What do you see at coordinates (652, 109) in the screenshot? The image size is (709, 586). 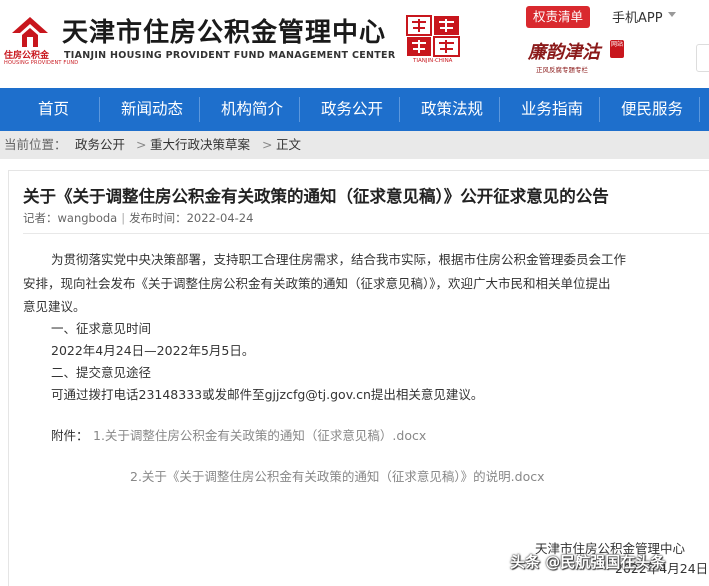 I see `nav-item-services: 便民服务` at bounding box center [652, 109].